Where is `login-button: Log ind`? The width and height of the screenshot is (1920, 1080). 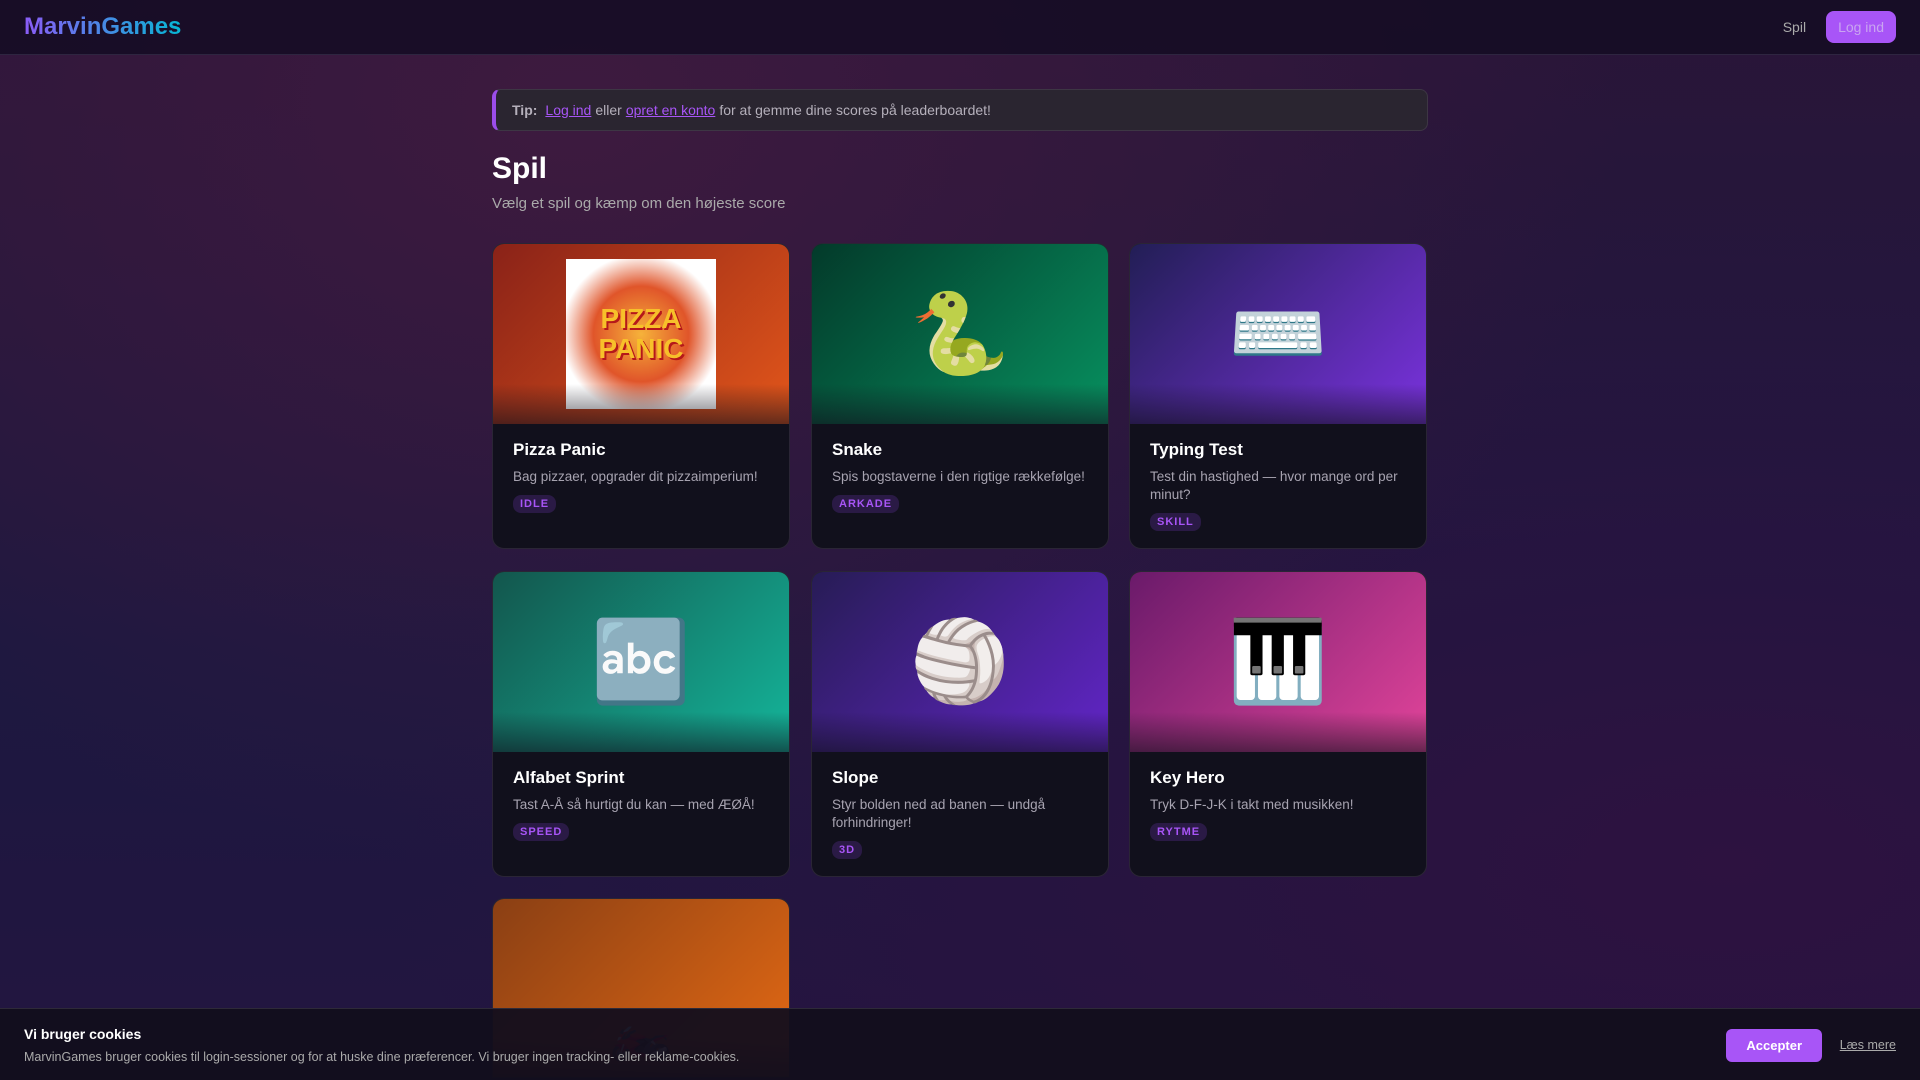 login-button: Log ind is located at coordinates (1861, 27).